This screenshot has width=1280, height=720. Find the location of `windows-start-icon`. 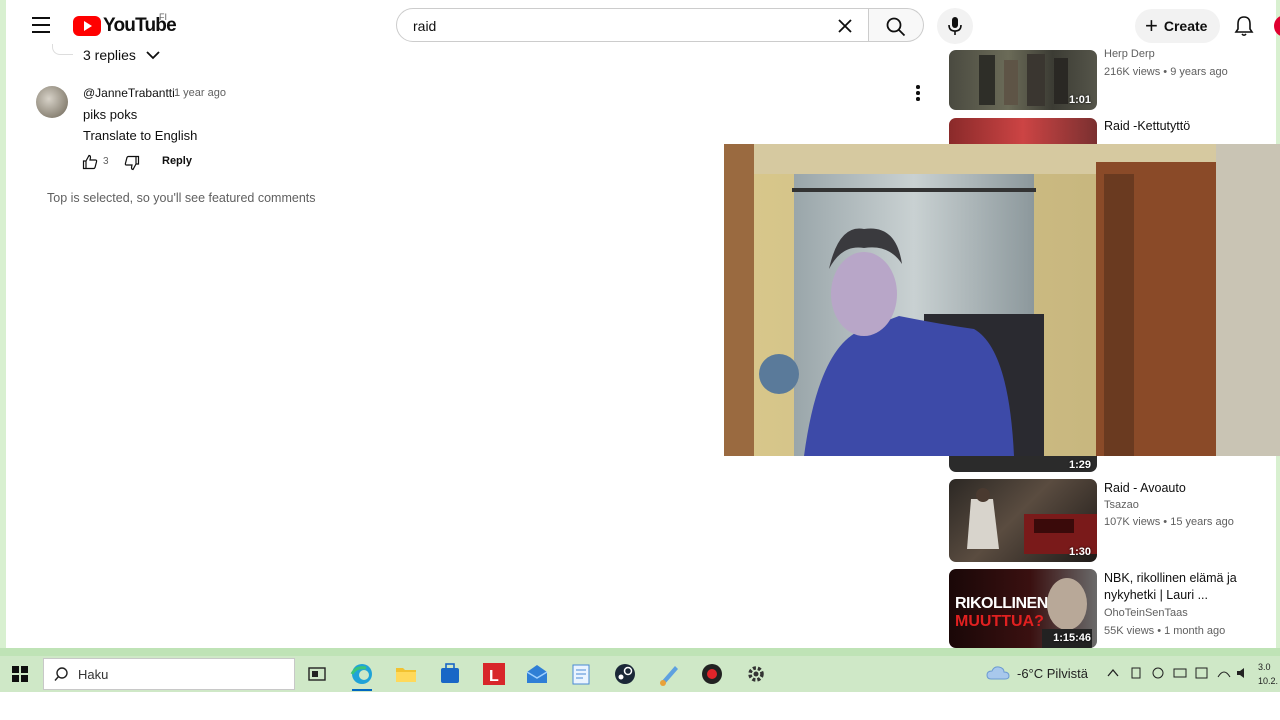

windows-start-icon is located at coordinates (20, 674).